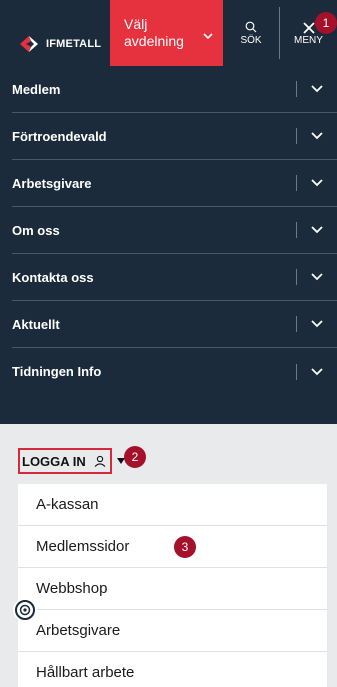 The image size is (337, 687). Describe the element at coordinates (135, 457) in the screenshot. I see `annotation-badge-2: 2` at that location.